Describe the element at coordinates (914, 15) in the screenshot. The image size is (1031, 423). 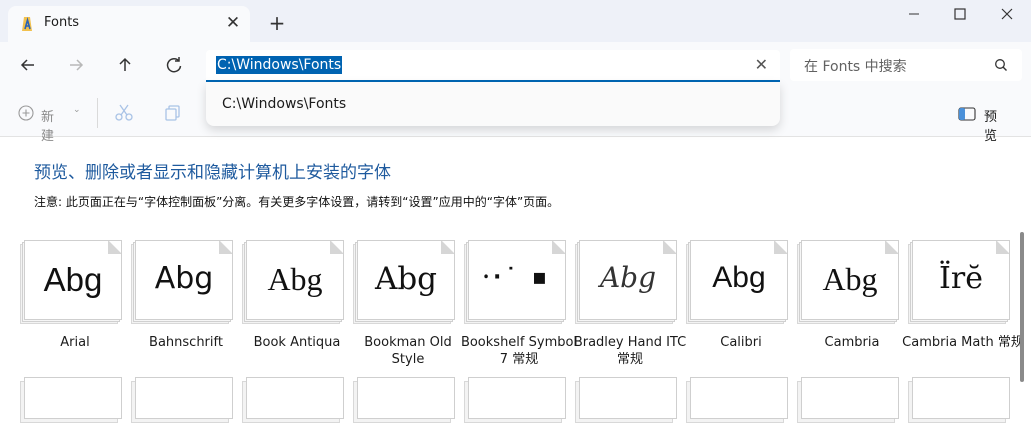
I see `minimize-button` at that location.